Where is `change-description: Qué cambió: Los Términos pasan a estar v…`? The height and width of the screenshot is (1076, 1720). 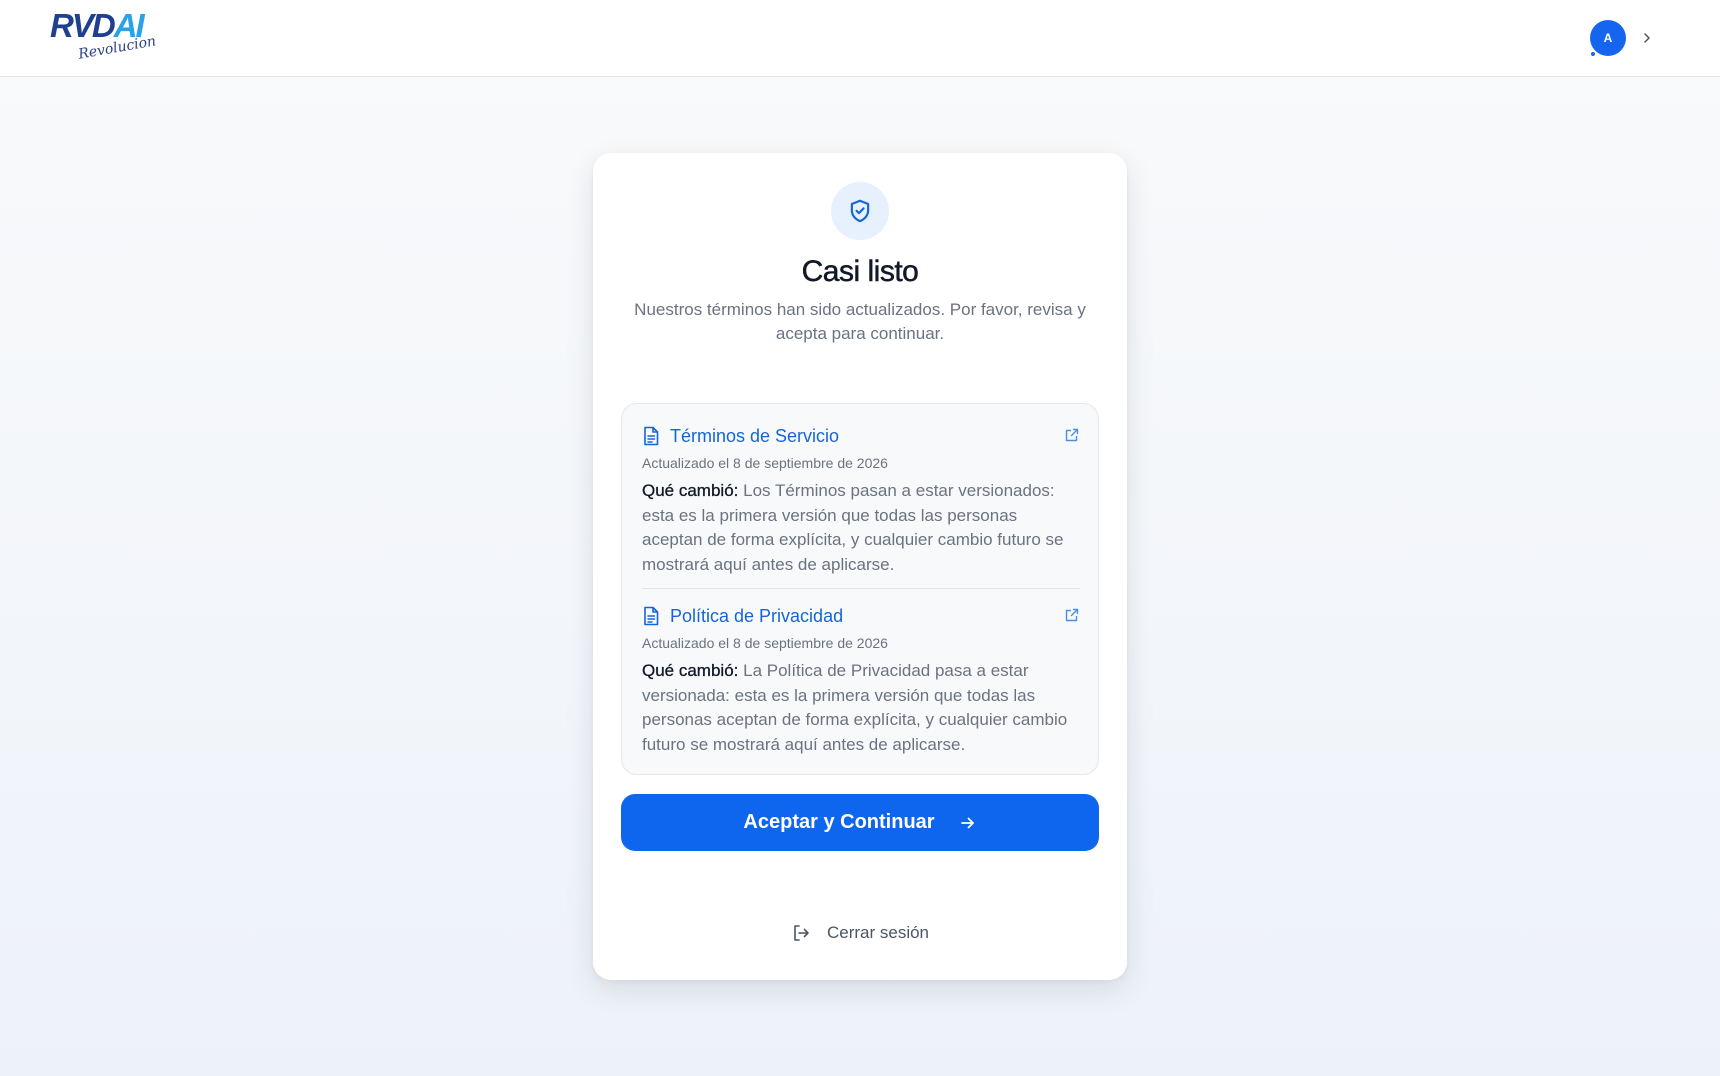
change-description: Qué cambió: Los Términos pasan a estar v… is located at coordinates (861, 528).